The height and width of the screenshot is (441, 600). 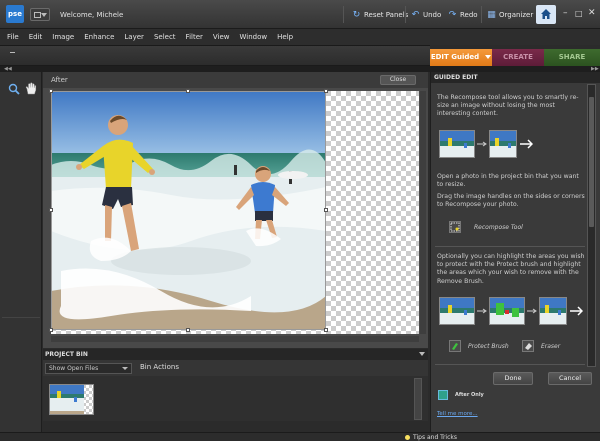 What do you see at coordinates (443, 395) in the screenshot?
I see `after-only-icon` at bounding box center [443, 395].